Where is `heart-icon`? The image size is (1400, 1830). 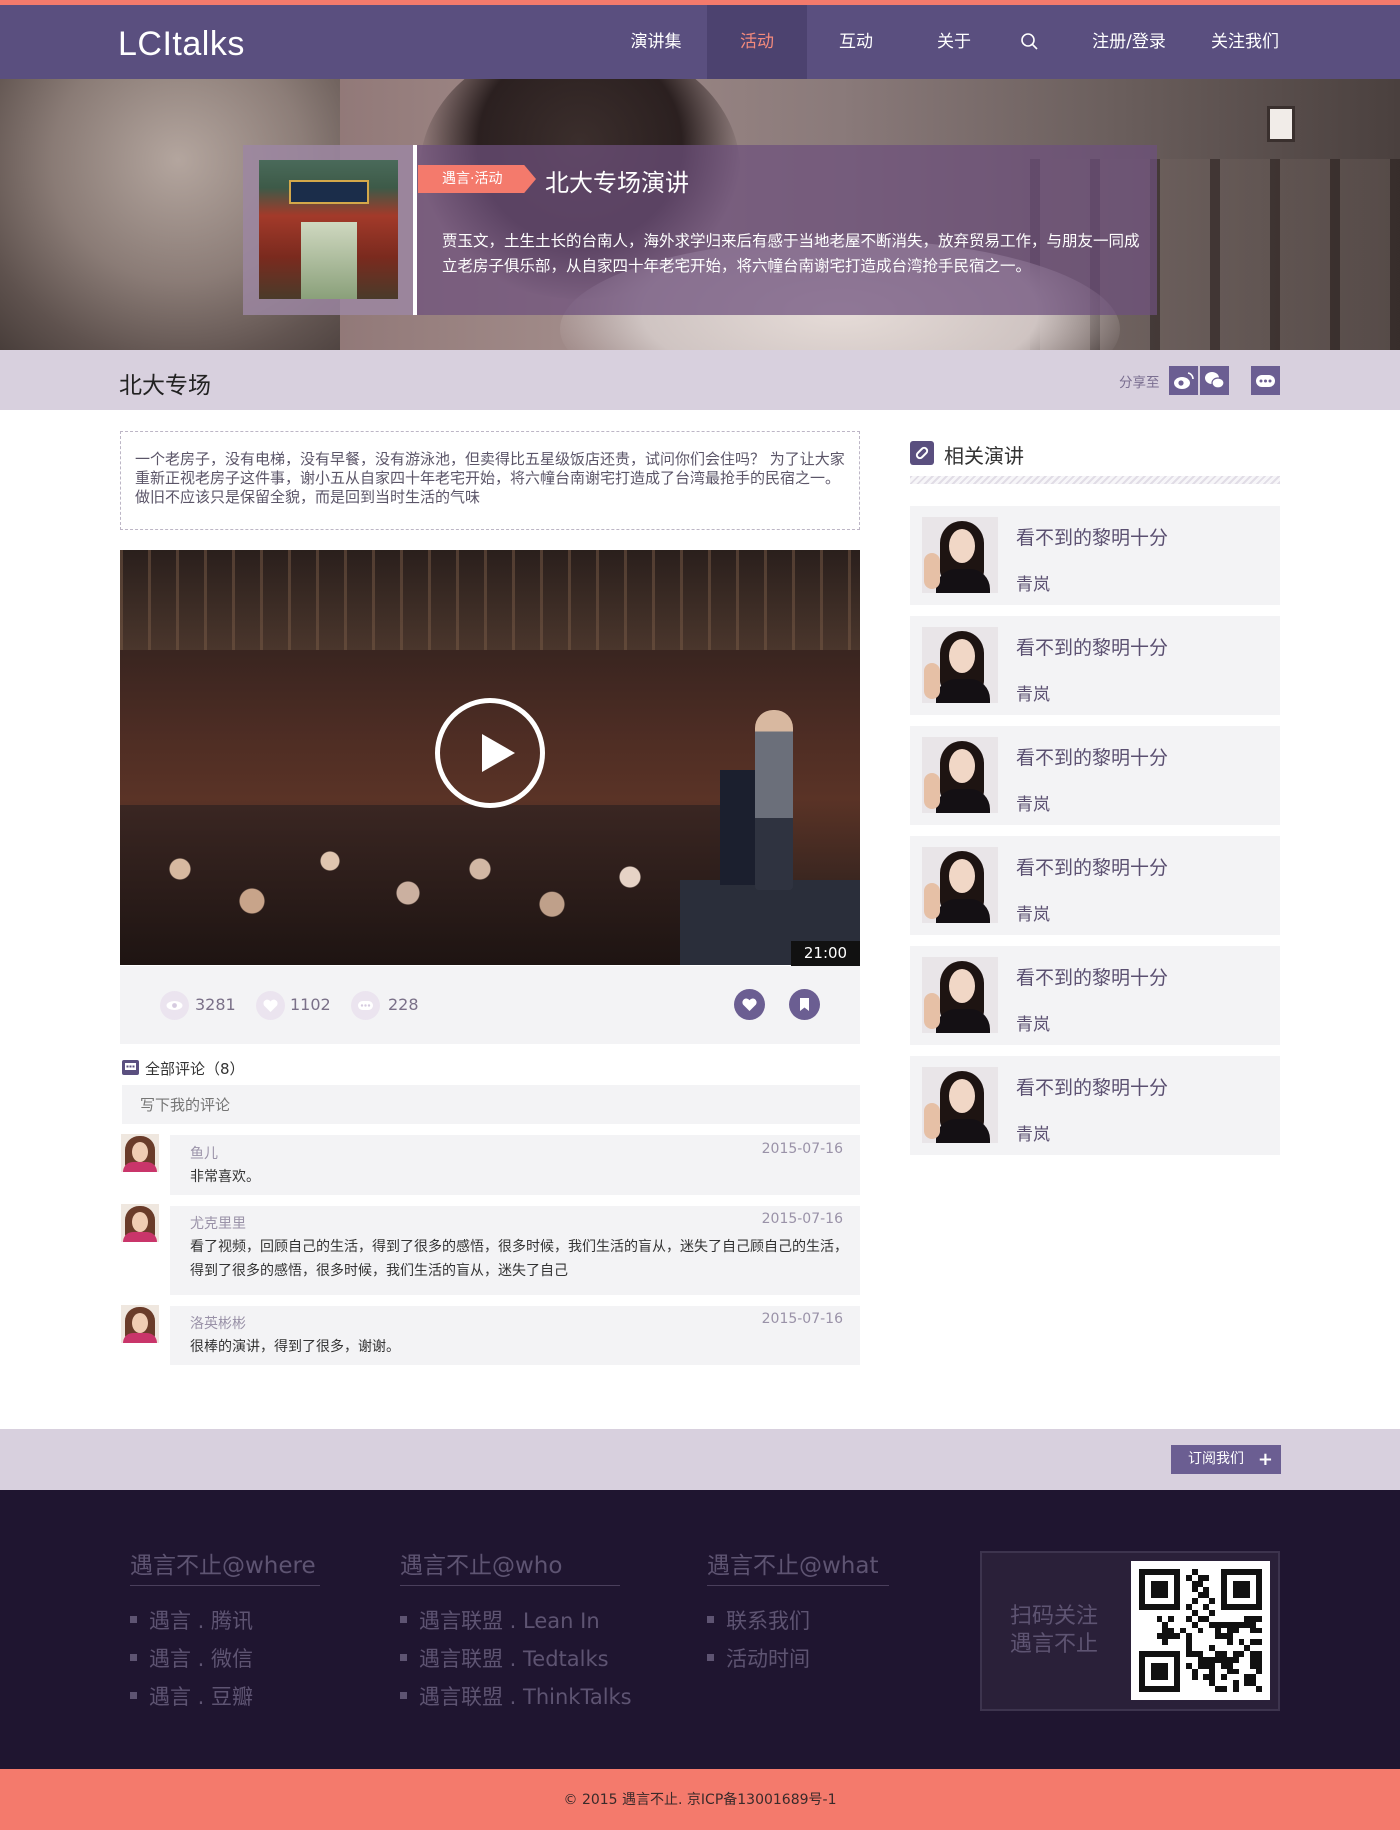
heart-icon is located at coordinates (749, 1004).